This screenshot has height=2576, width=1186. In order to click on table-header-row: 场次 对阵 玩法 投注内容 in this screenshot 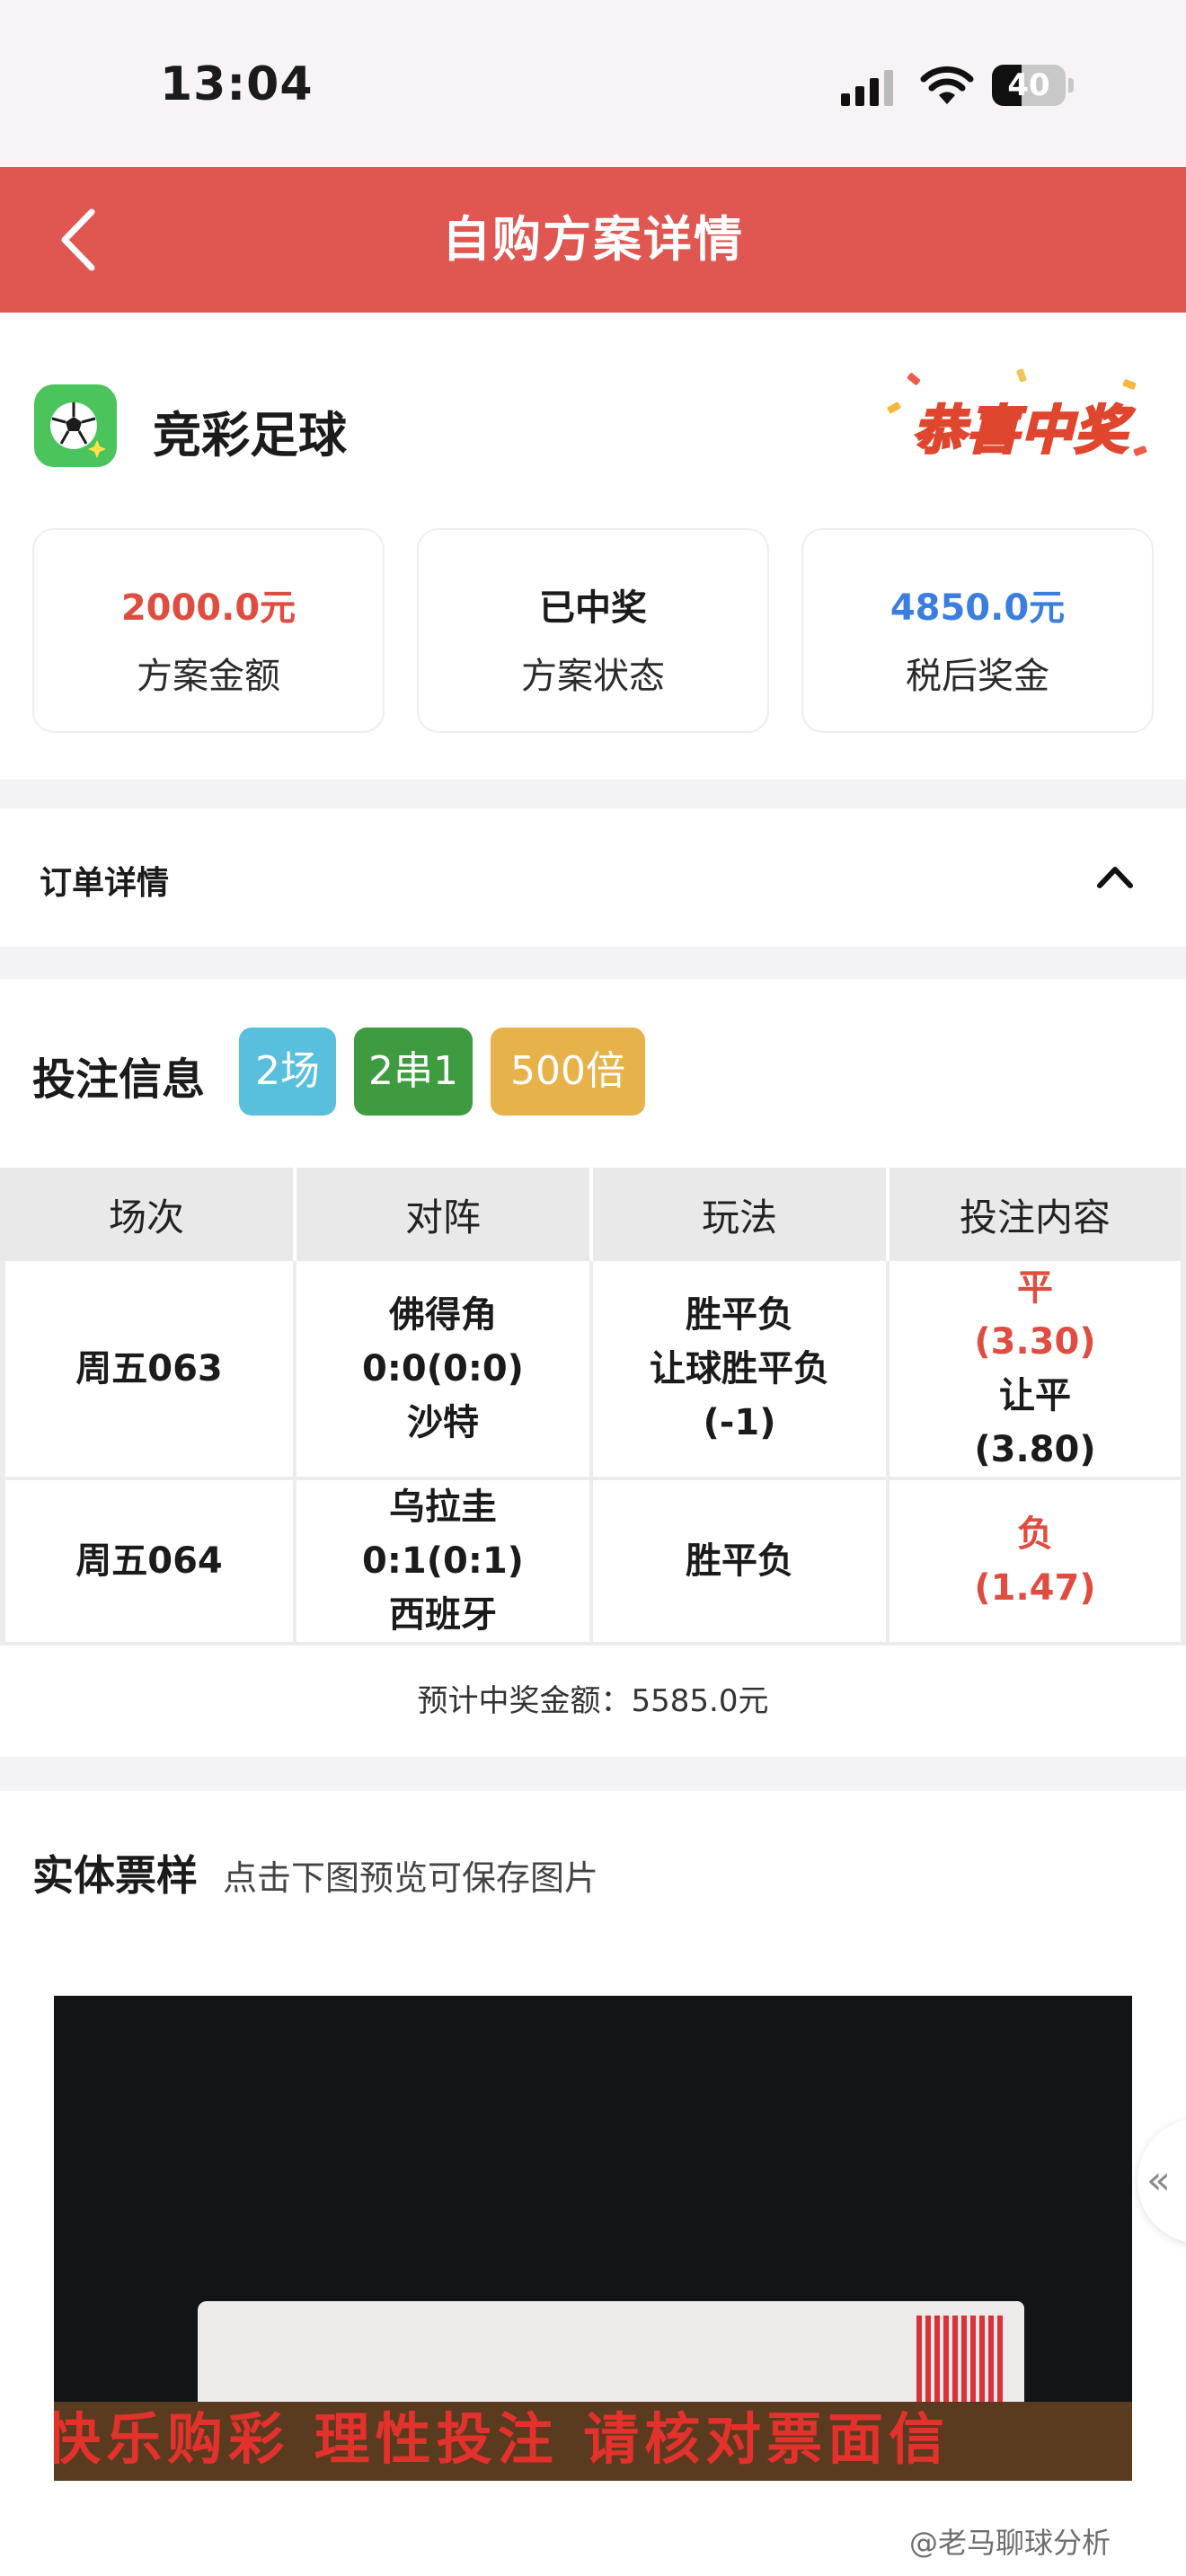, I will do `click(593, 1214)`.